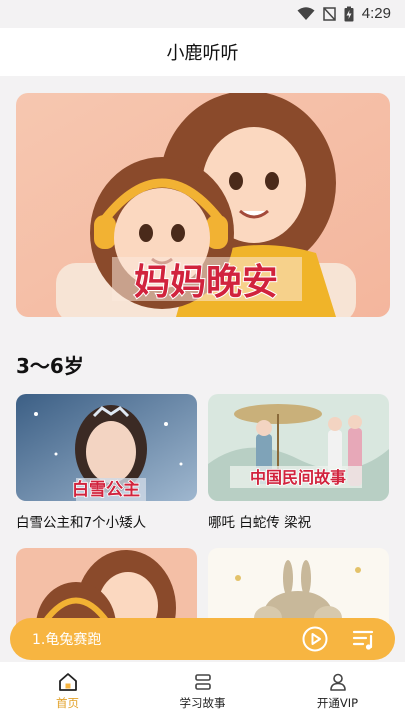 Image resolution: width=405 pixels, height=720 pixels. I want to click on nav-item-vip: 开通VIP, so click(337, 691).